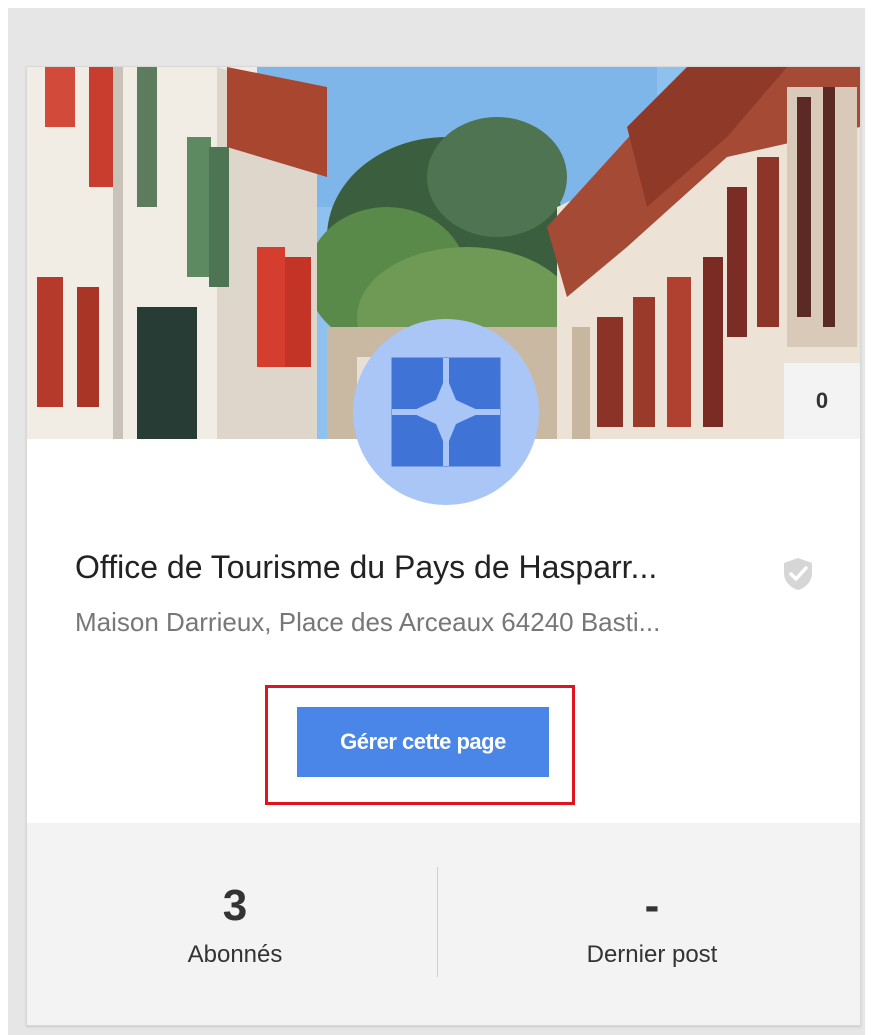 Image resolution: width=873 pixels, height=1035 pixels. Describe the element at coordinates (798, 574) in the screenshot. I see `shield-check-icon` at that location.